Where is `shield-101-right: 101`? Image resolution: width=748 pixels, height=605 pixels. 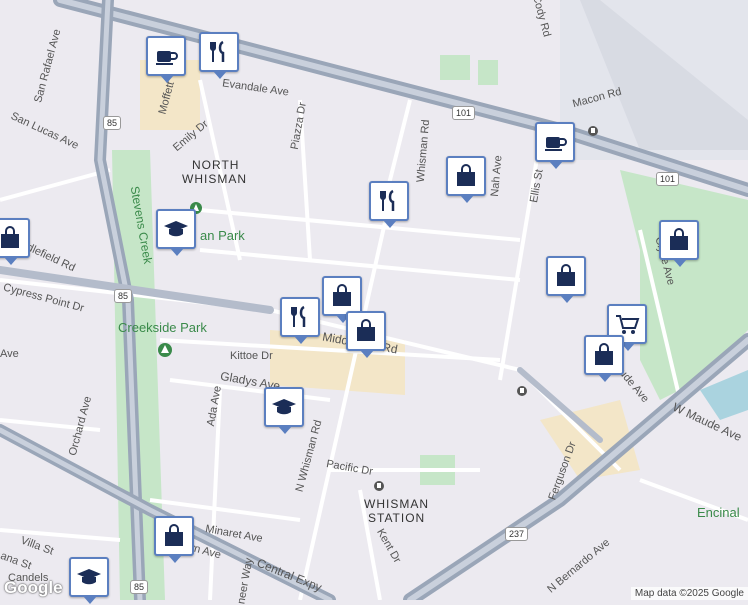 shield-101-right: 101 is located at coordinates (668, 179).